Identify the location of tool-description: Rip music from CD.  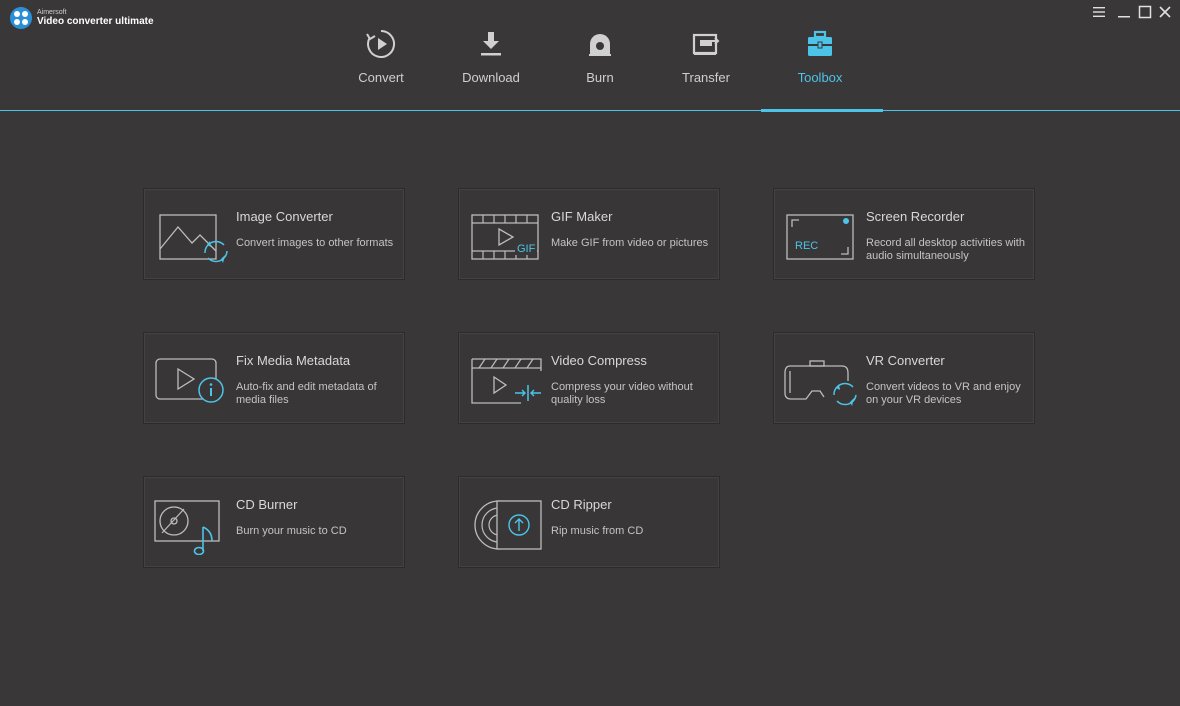
(597, 531).